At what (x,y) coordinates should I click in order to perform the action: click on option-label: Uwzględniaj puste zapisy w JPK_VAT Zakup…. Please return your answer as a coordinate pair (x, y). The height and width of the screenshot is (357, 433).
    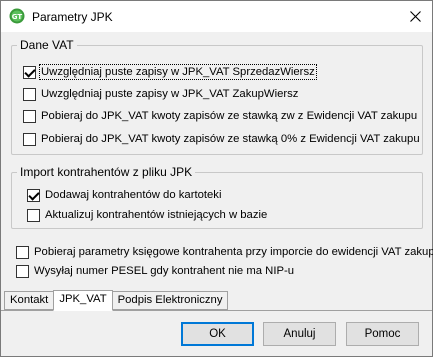
    Looking at the image, I should click on (170, 94).